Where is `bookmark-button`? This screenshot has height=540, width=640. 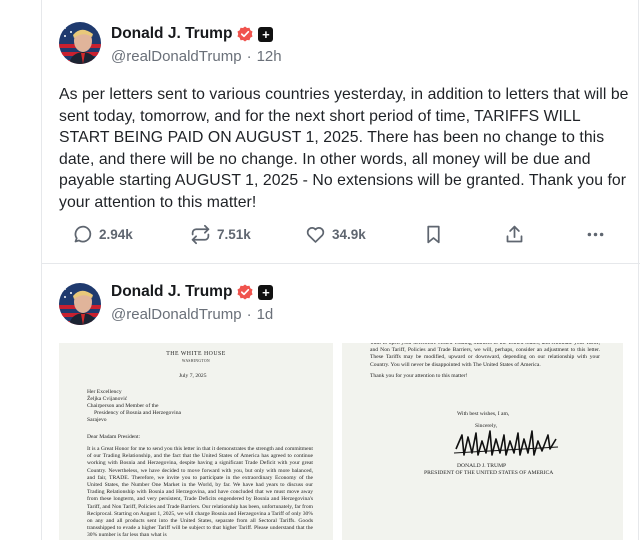
bookmark-button is located at coordinates (433, 234).